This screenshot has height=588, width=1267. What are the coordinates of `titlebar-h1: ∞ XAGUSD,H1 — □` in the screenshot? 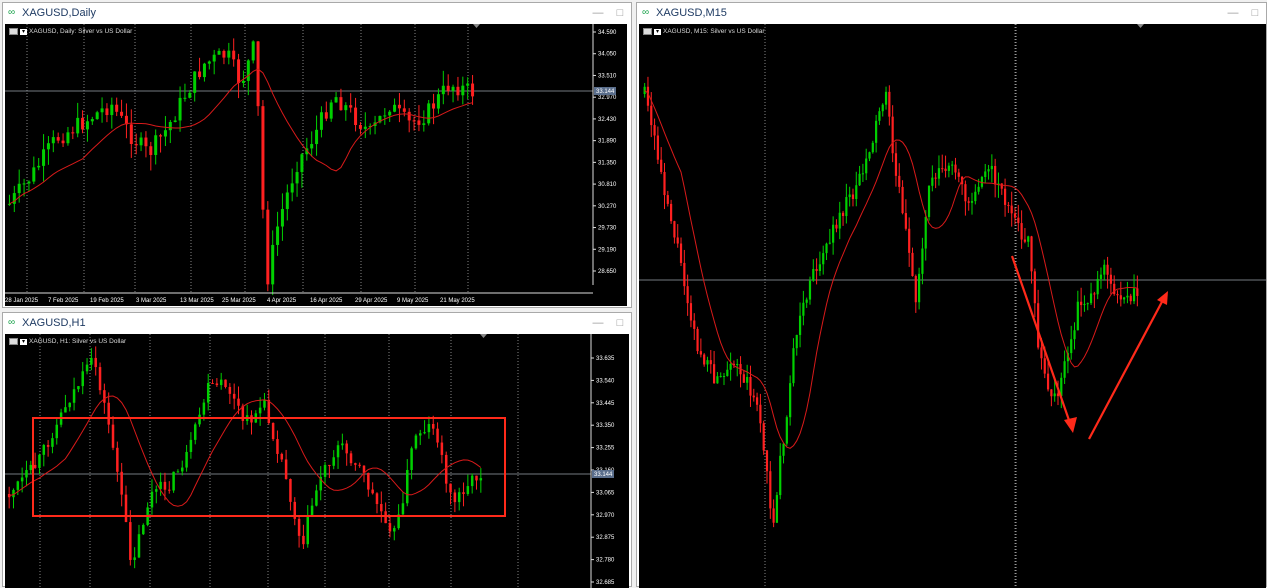 It's located at (317, 323).